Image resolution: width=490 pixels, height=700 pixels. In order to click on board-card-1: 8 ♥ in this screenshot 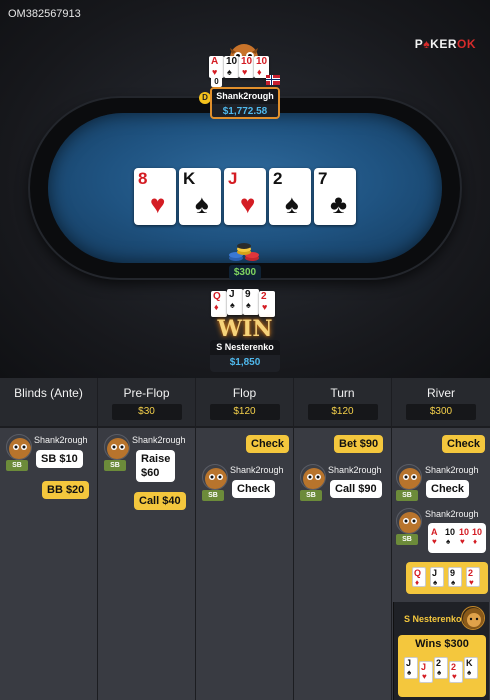, I will do `click(155, 196)`.